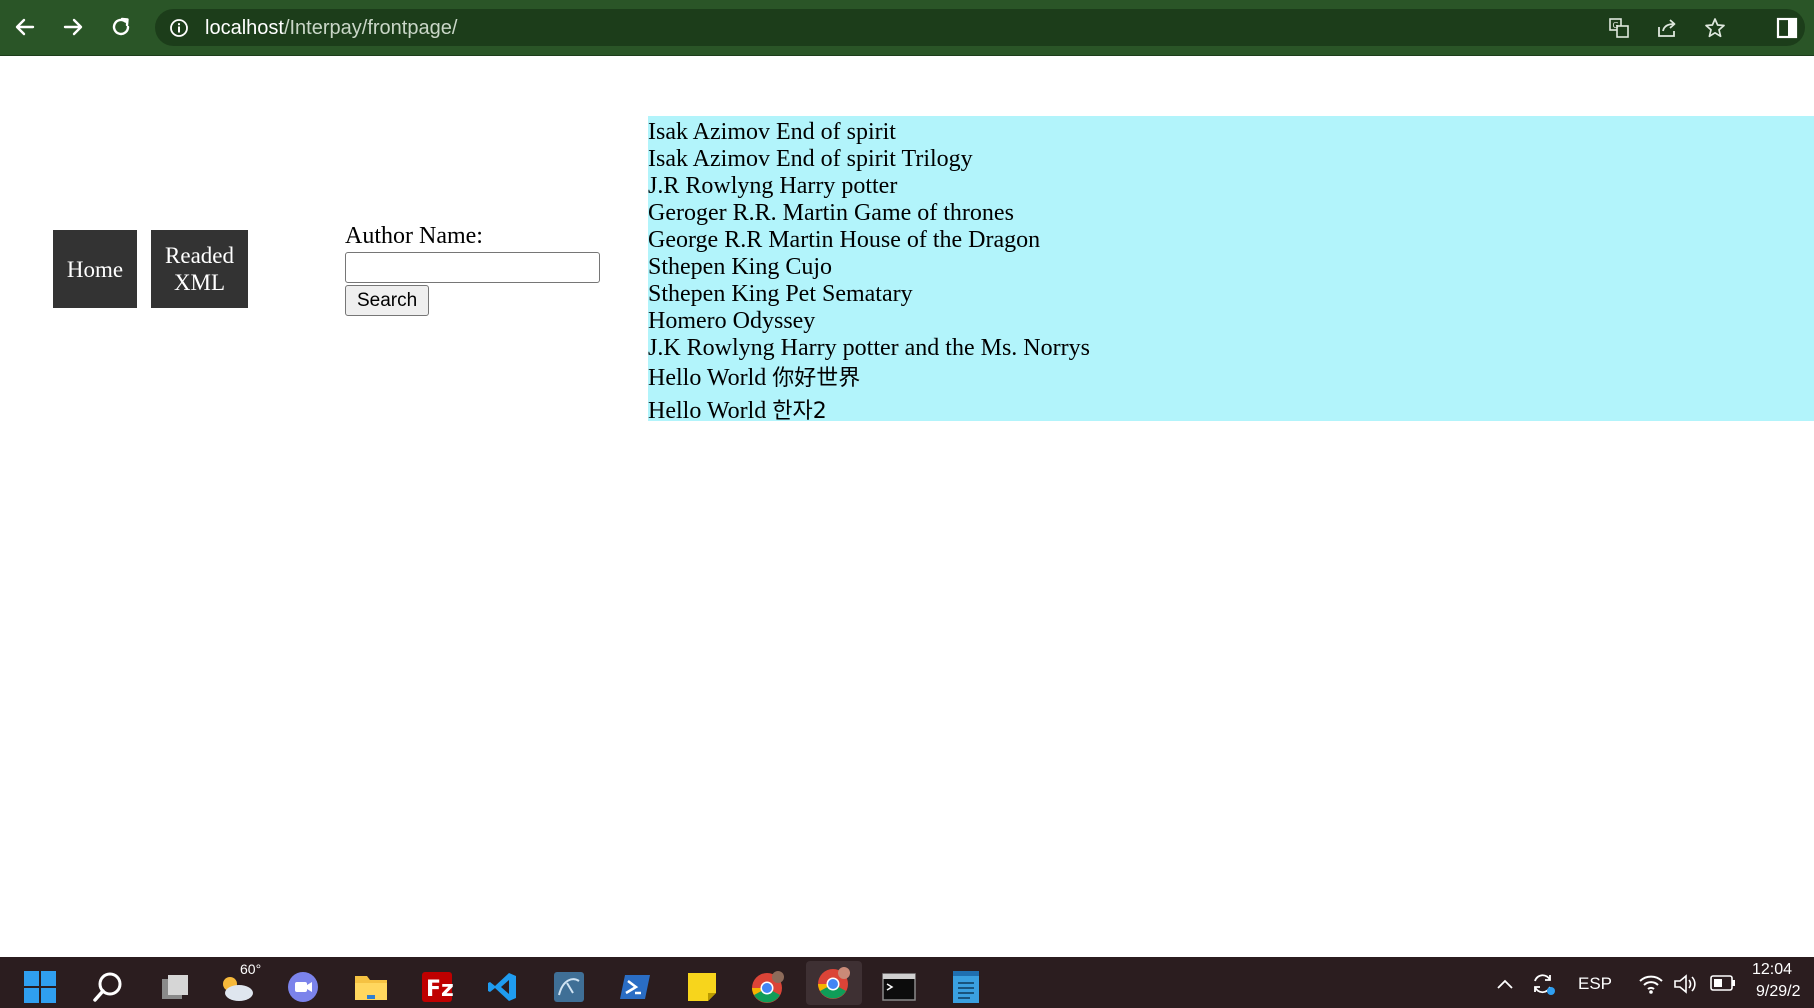 The width and height of the screenshot is (1814, 1008). I want to click on reload-icon, so click(121, 26).